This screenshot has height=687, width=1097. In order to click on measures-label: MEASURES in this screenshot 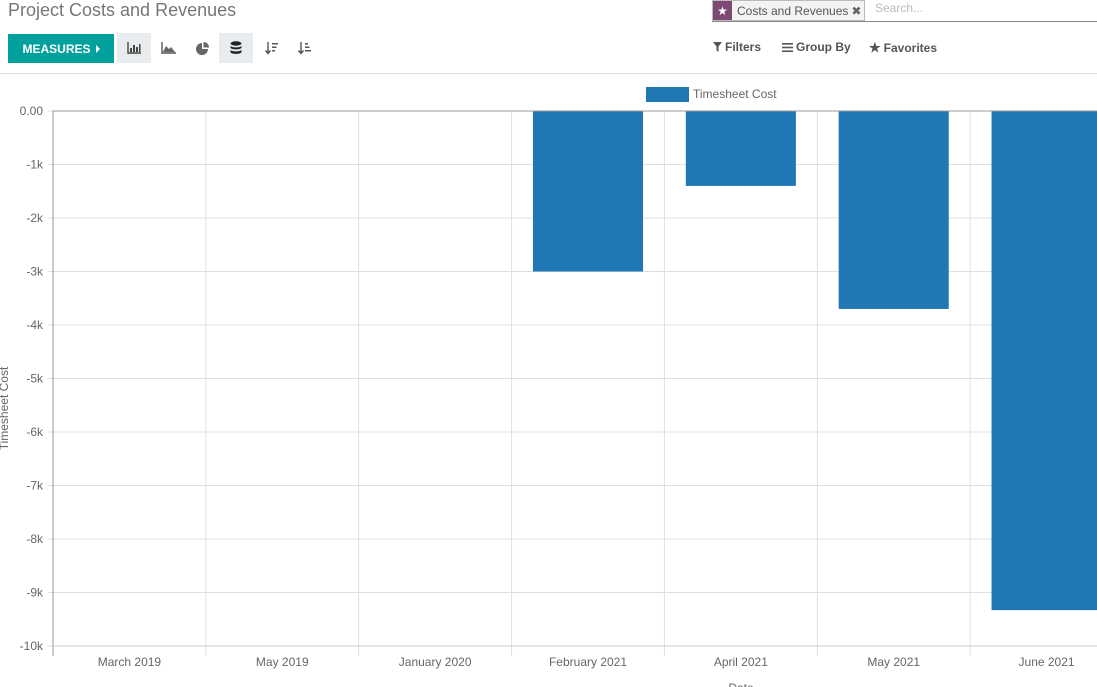, I will do `click(56, 48)`.